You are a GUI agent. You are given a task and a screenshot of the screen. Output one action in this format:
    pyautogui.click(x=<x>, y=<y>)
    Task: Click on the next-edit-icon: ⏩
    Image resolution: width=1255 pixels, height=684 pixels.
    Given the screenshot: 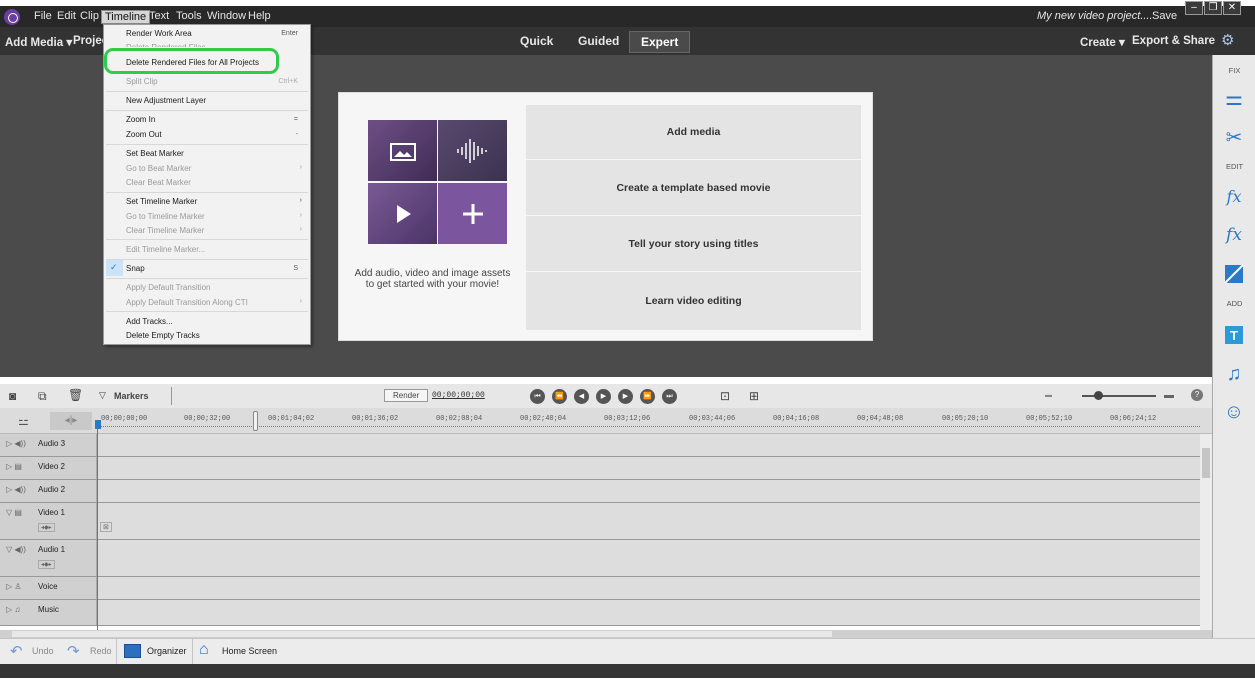 What is the action you would take?
    pyautogui.click(x=647, y=396)
    